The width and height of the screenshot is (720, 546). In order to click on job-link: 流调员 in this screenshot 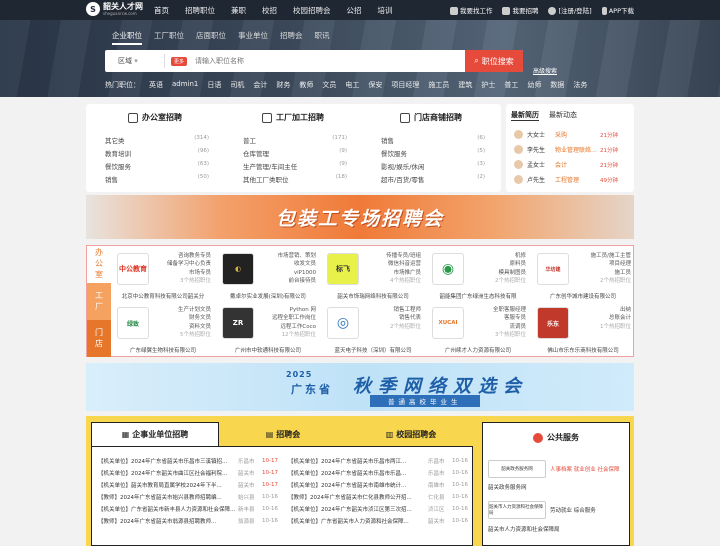, I will do `click(509, 327)`.